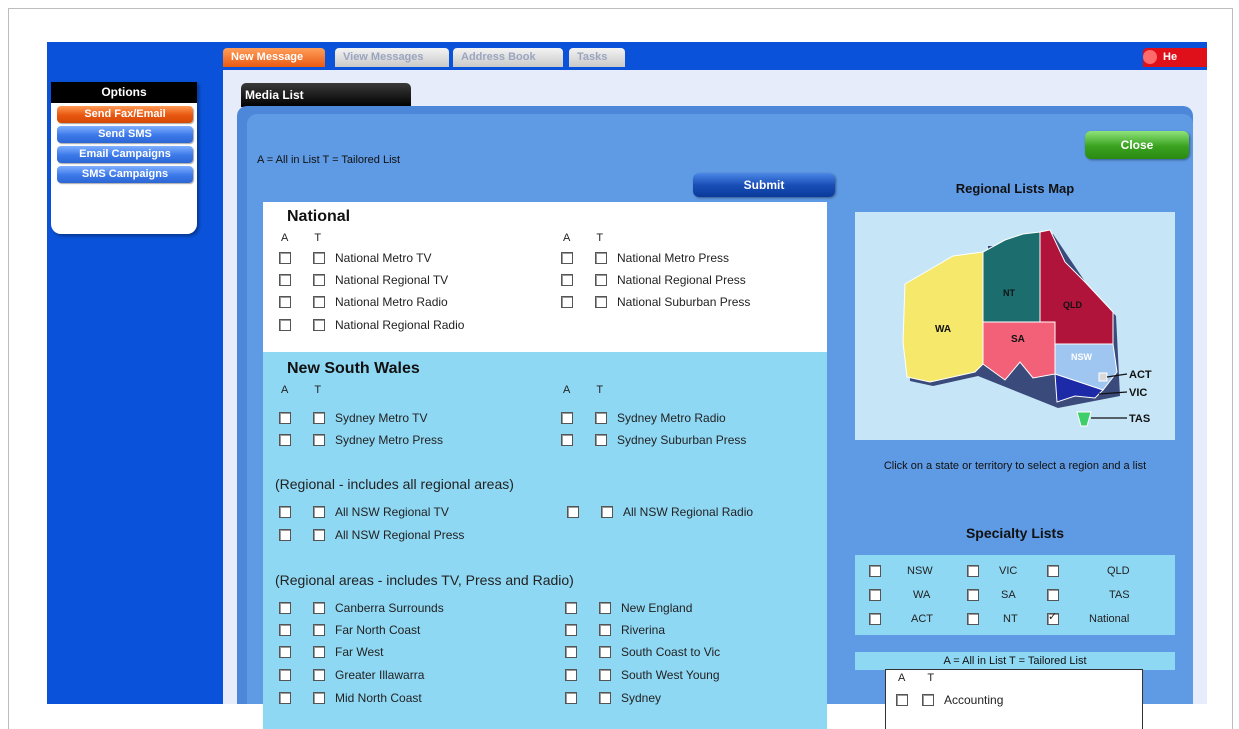 Image resolution: width=1239 pixels, height=729 pixels. What do you see at coordinates (991, 595) in the screenshot?
I see `specialty-item: SA` at bounding box center [991, 595].